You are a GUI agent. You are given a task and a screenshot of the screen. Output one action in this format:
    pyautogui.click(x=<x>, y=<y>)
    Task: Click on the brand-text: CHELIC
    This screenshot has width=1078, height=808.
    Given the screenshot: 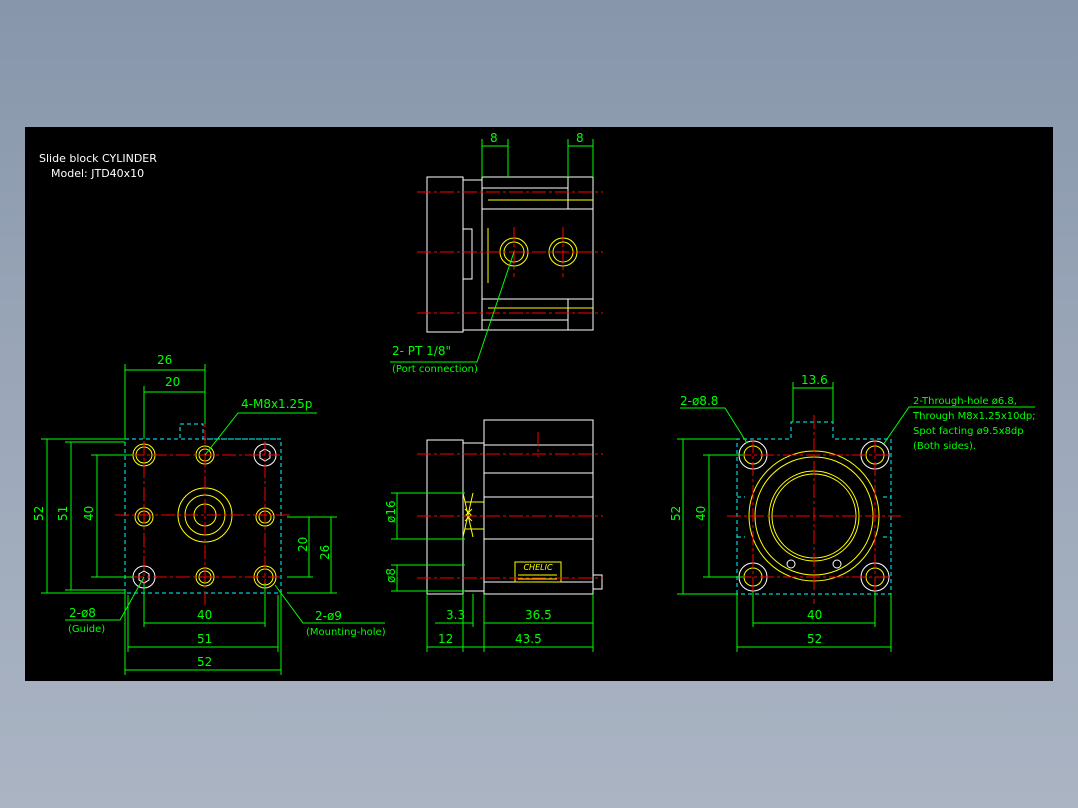 What is the action you would take?
    pyautogui.click(x=537, y=567)
    